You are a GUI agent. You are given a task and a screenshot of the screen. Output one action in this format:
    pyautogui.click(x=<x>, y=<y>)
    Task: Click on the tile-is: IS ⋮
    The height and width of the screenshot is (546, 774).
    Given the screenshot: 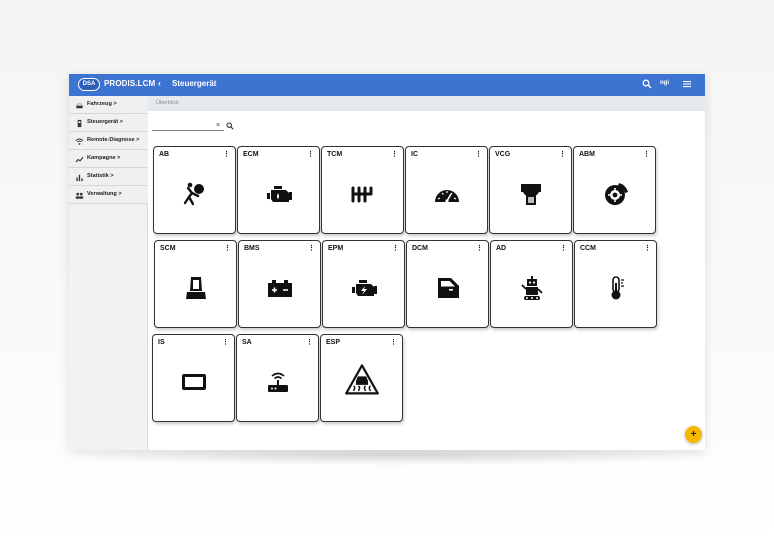 What is the action you would take?
    pyautogui.click(x=193, y=378)
    